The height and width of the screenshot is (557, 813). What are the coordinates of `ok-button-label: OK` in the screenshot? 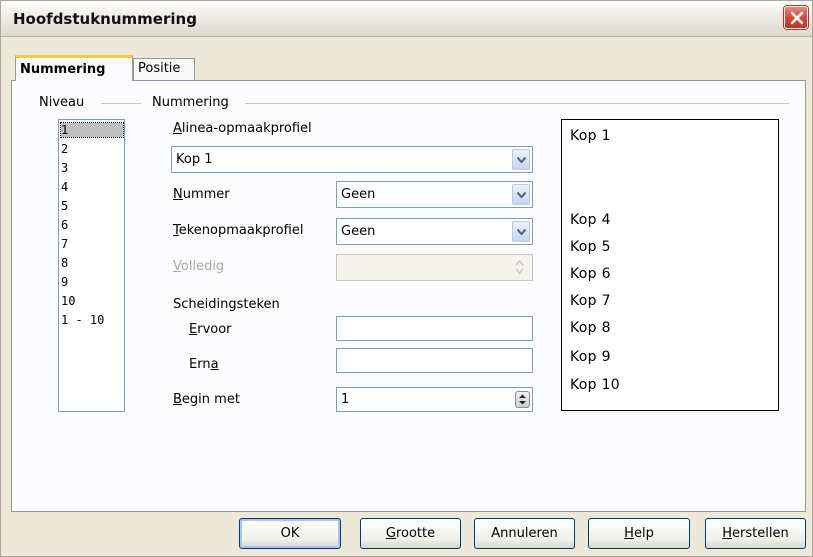 It's located at (290, 533).